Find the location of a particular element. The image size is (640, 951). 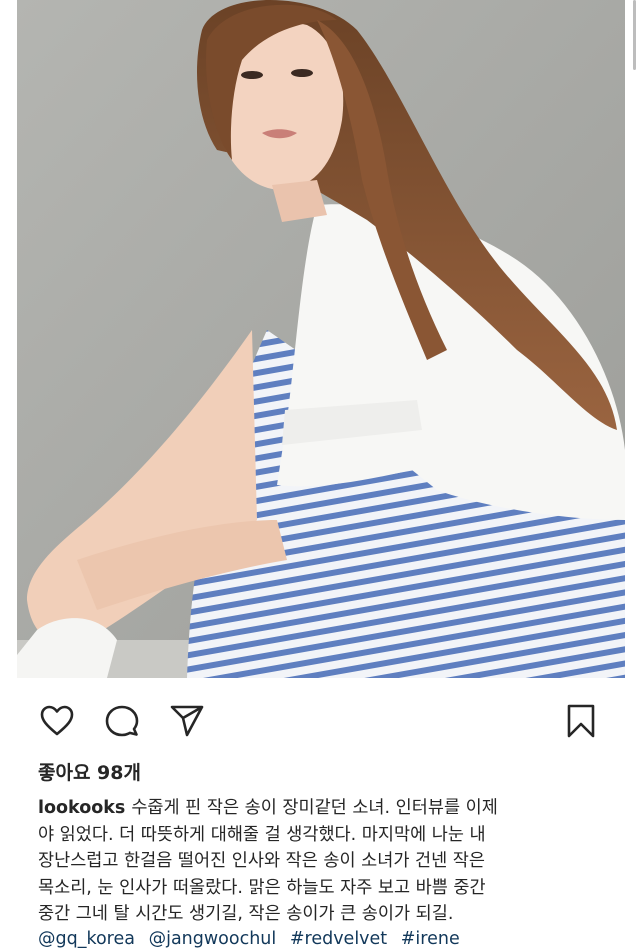

caption-line: 장난스럽고 한걸음 떨어진 인사와 작은 송이 소녀가 건넨 작은 is located at coordinates (262, 861).